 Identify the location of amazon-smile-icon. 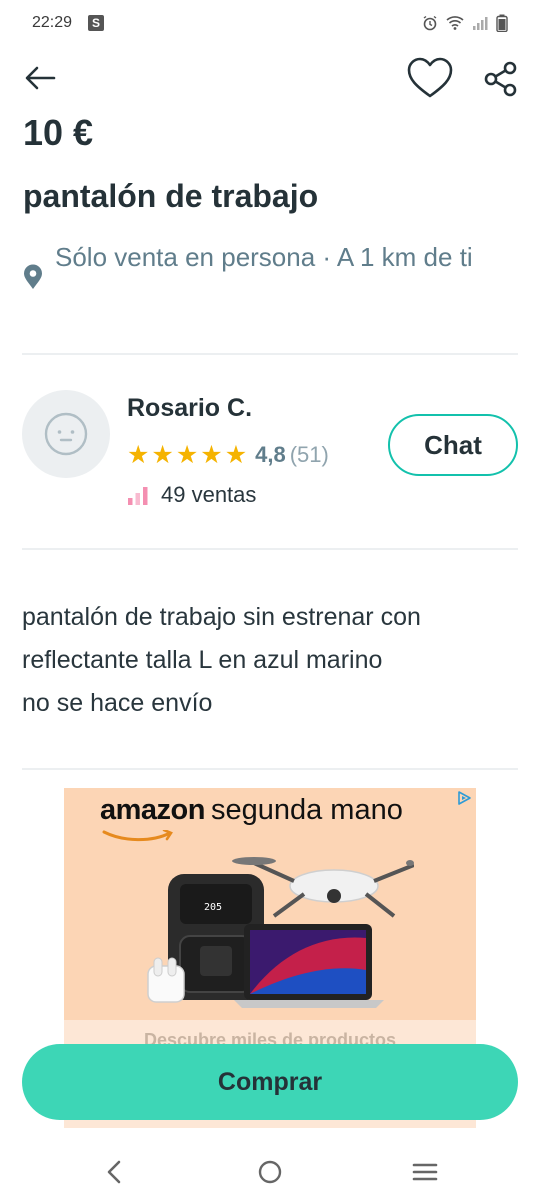
(137, 836).